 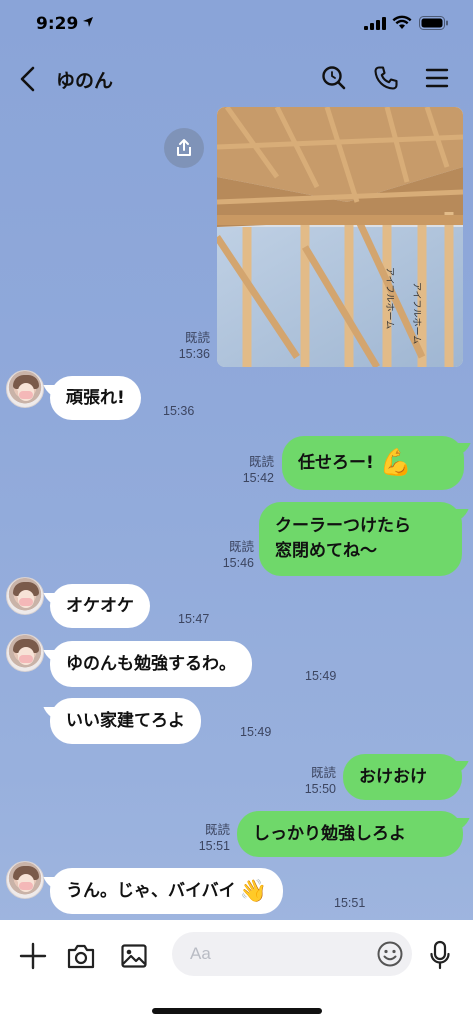 I want to click on home-indicator, so click(x=237, y=1011).